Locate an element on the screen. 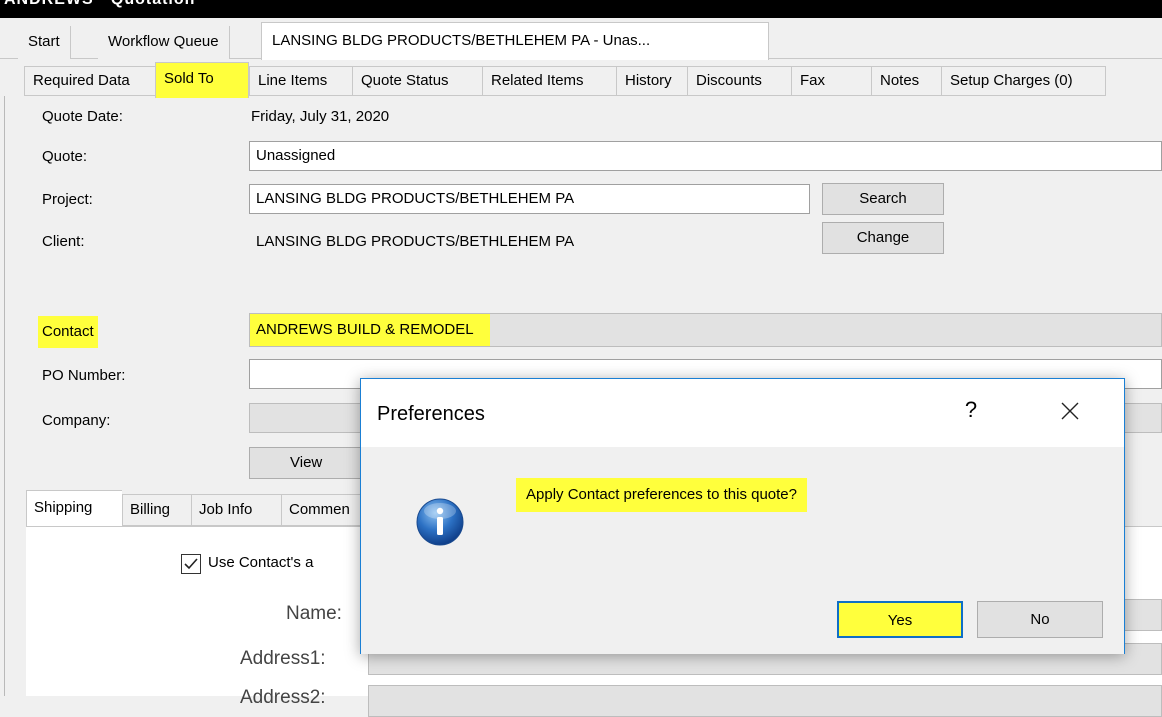  yes-button: Yes is located at coordinates (900, 619).